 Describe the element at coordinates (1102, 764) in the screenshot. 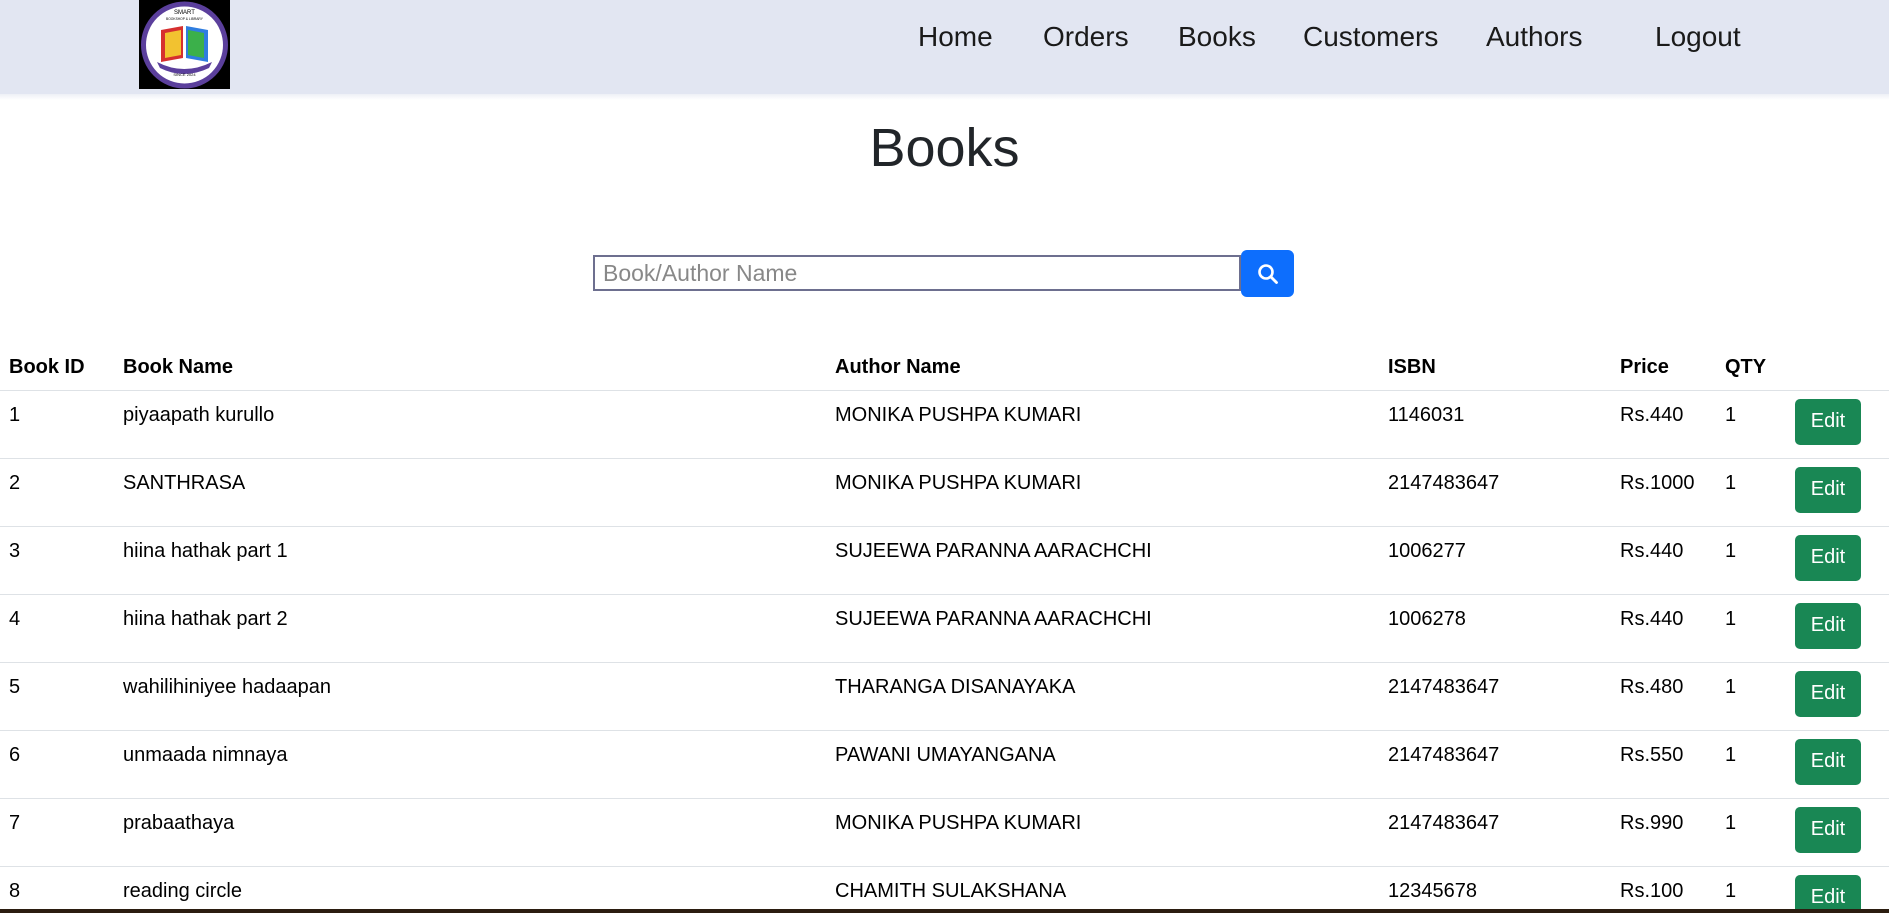

I see `cell-author-name: PAWANI UMAYANGANA` at that location.